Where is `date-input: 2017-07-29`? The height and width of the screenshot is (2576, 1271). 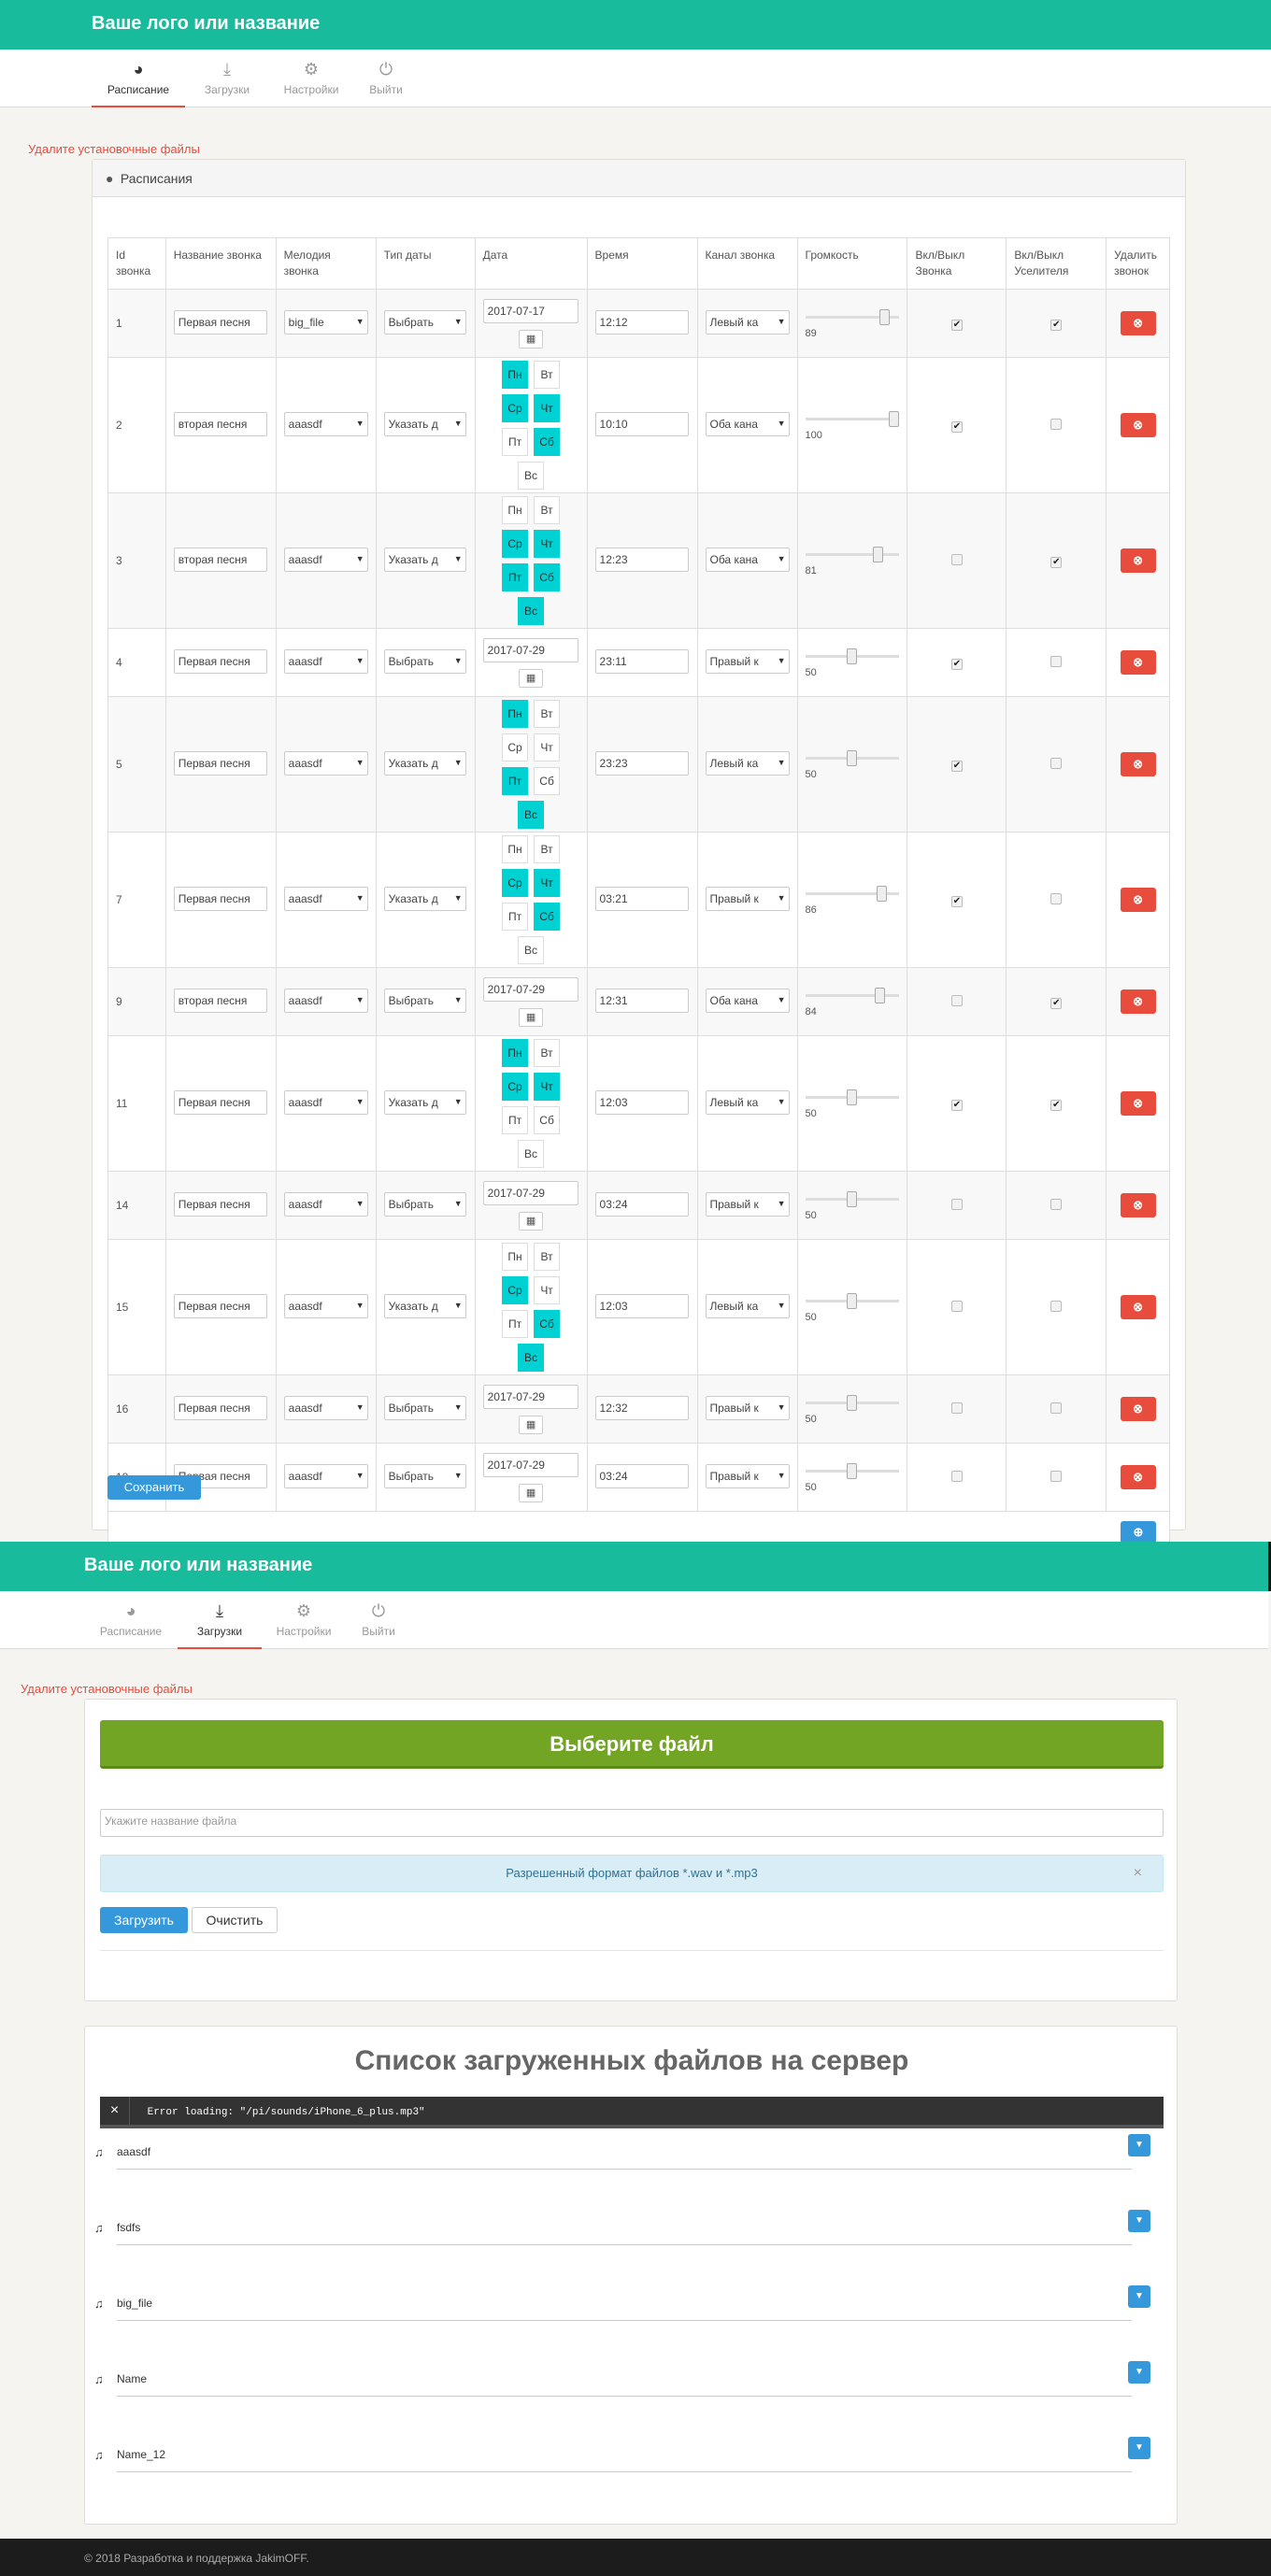 date-input: 2017-07-29 is located at coordinates (530, 1464).